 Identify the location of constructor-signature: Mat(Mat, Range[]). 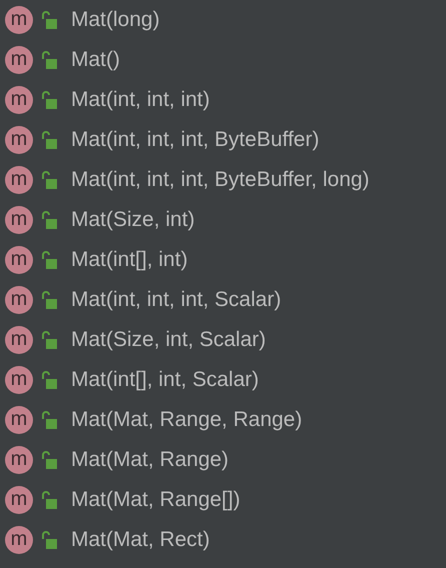
(155, 500).